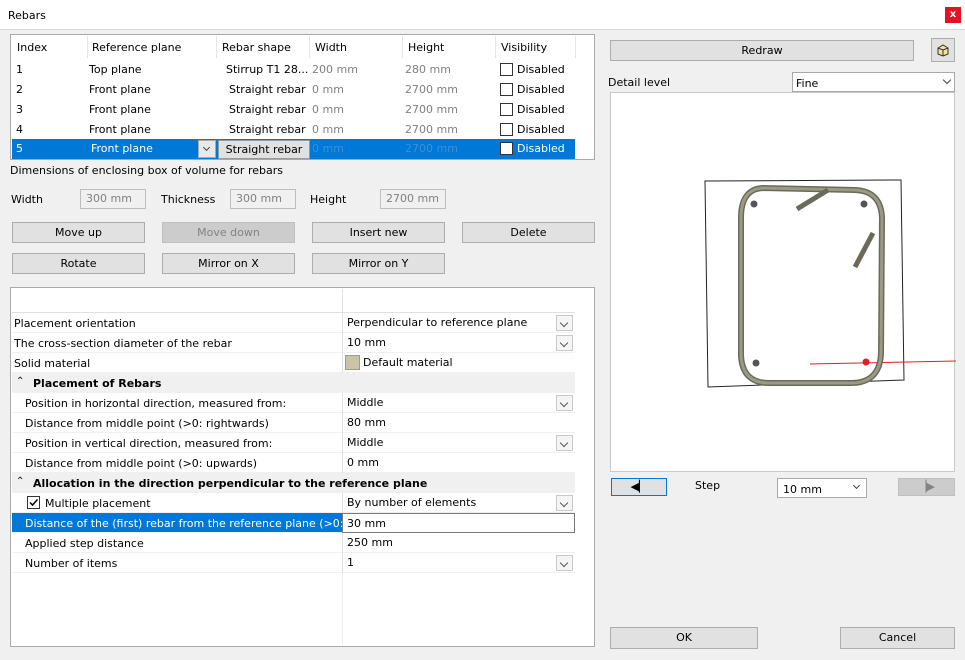  Describe the element at coordinates (822, 488) in the screenshot. I see `step-select: 10 mm` at that location.